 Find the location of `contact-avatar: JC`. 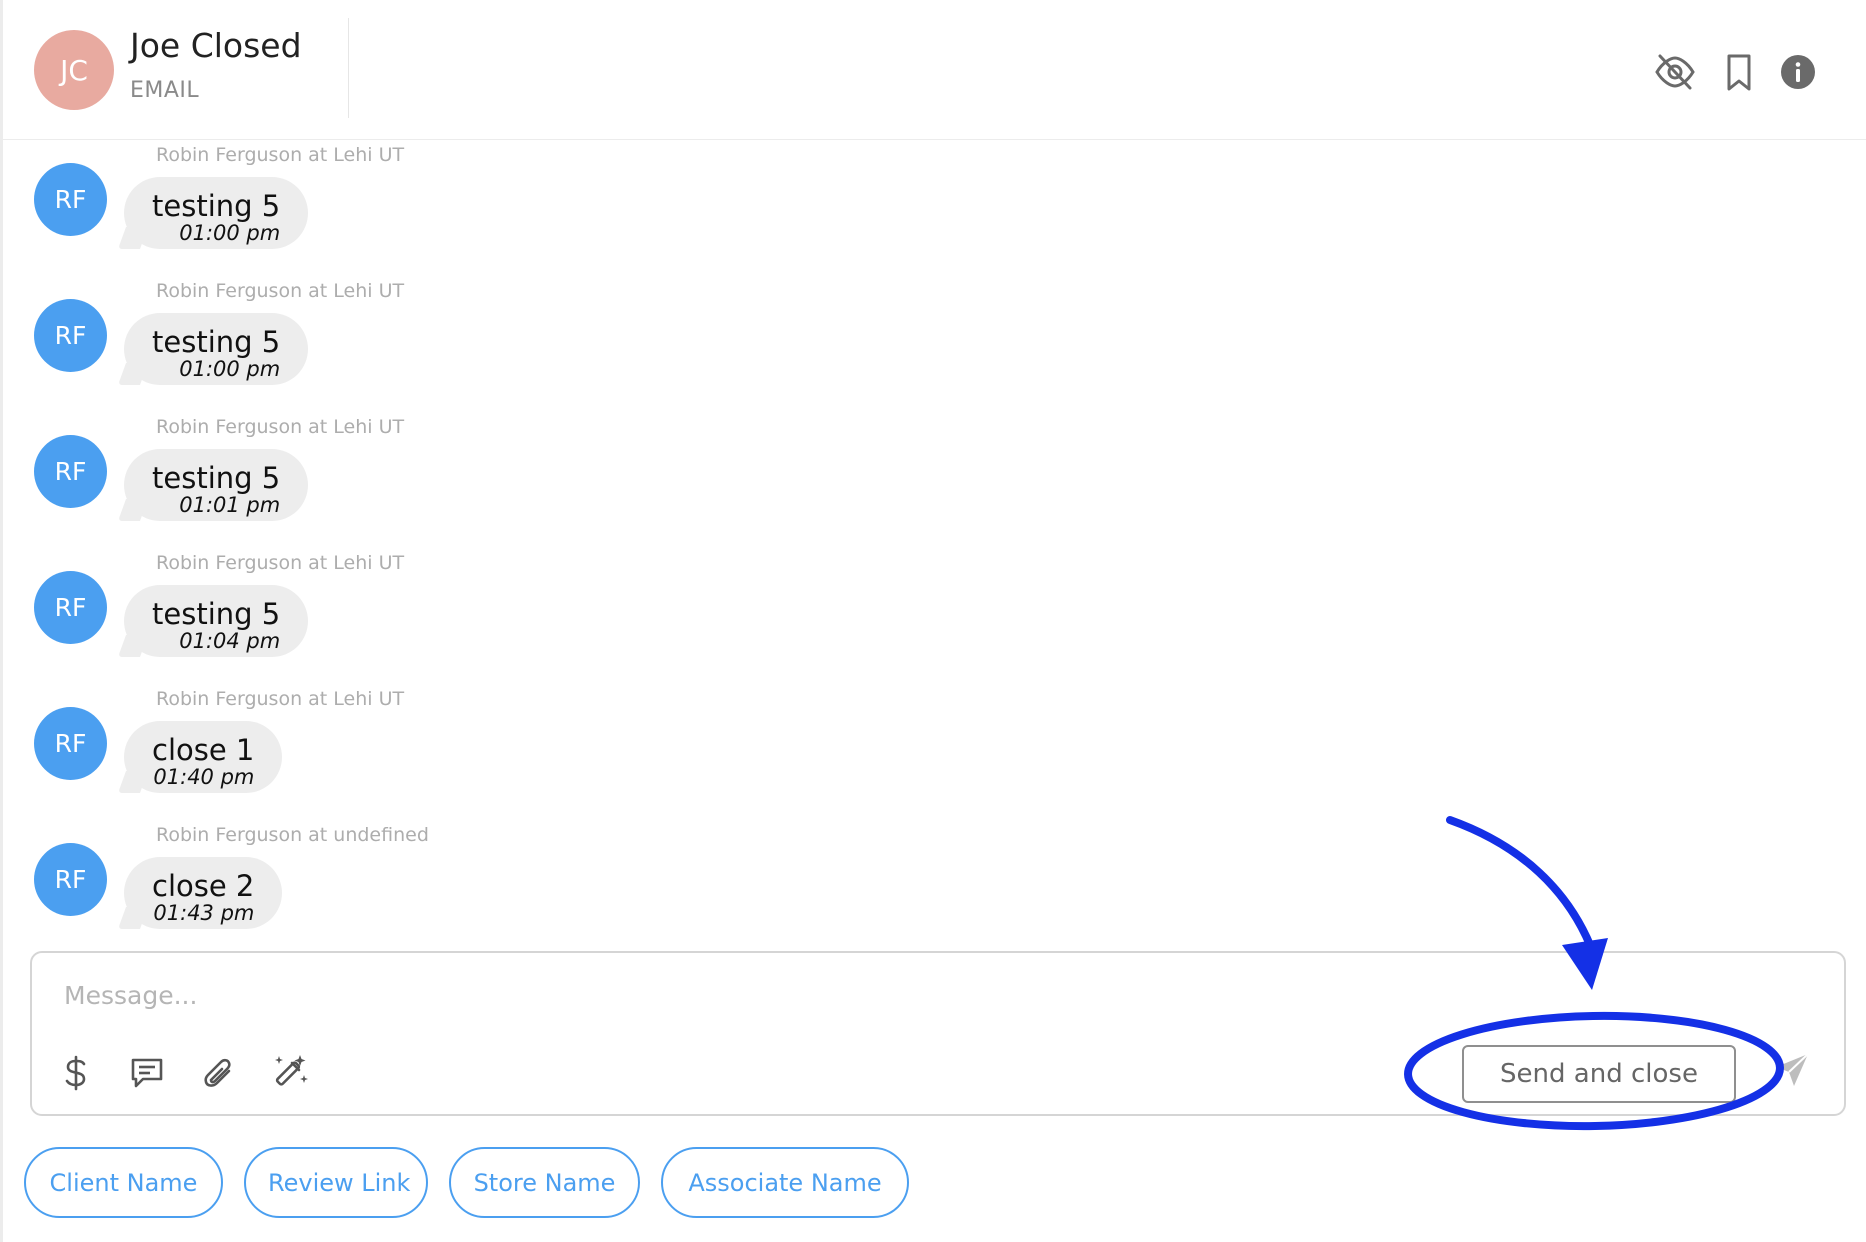

contact-avatar: JC is located at coordinates (74, 70).